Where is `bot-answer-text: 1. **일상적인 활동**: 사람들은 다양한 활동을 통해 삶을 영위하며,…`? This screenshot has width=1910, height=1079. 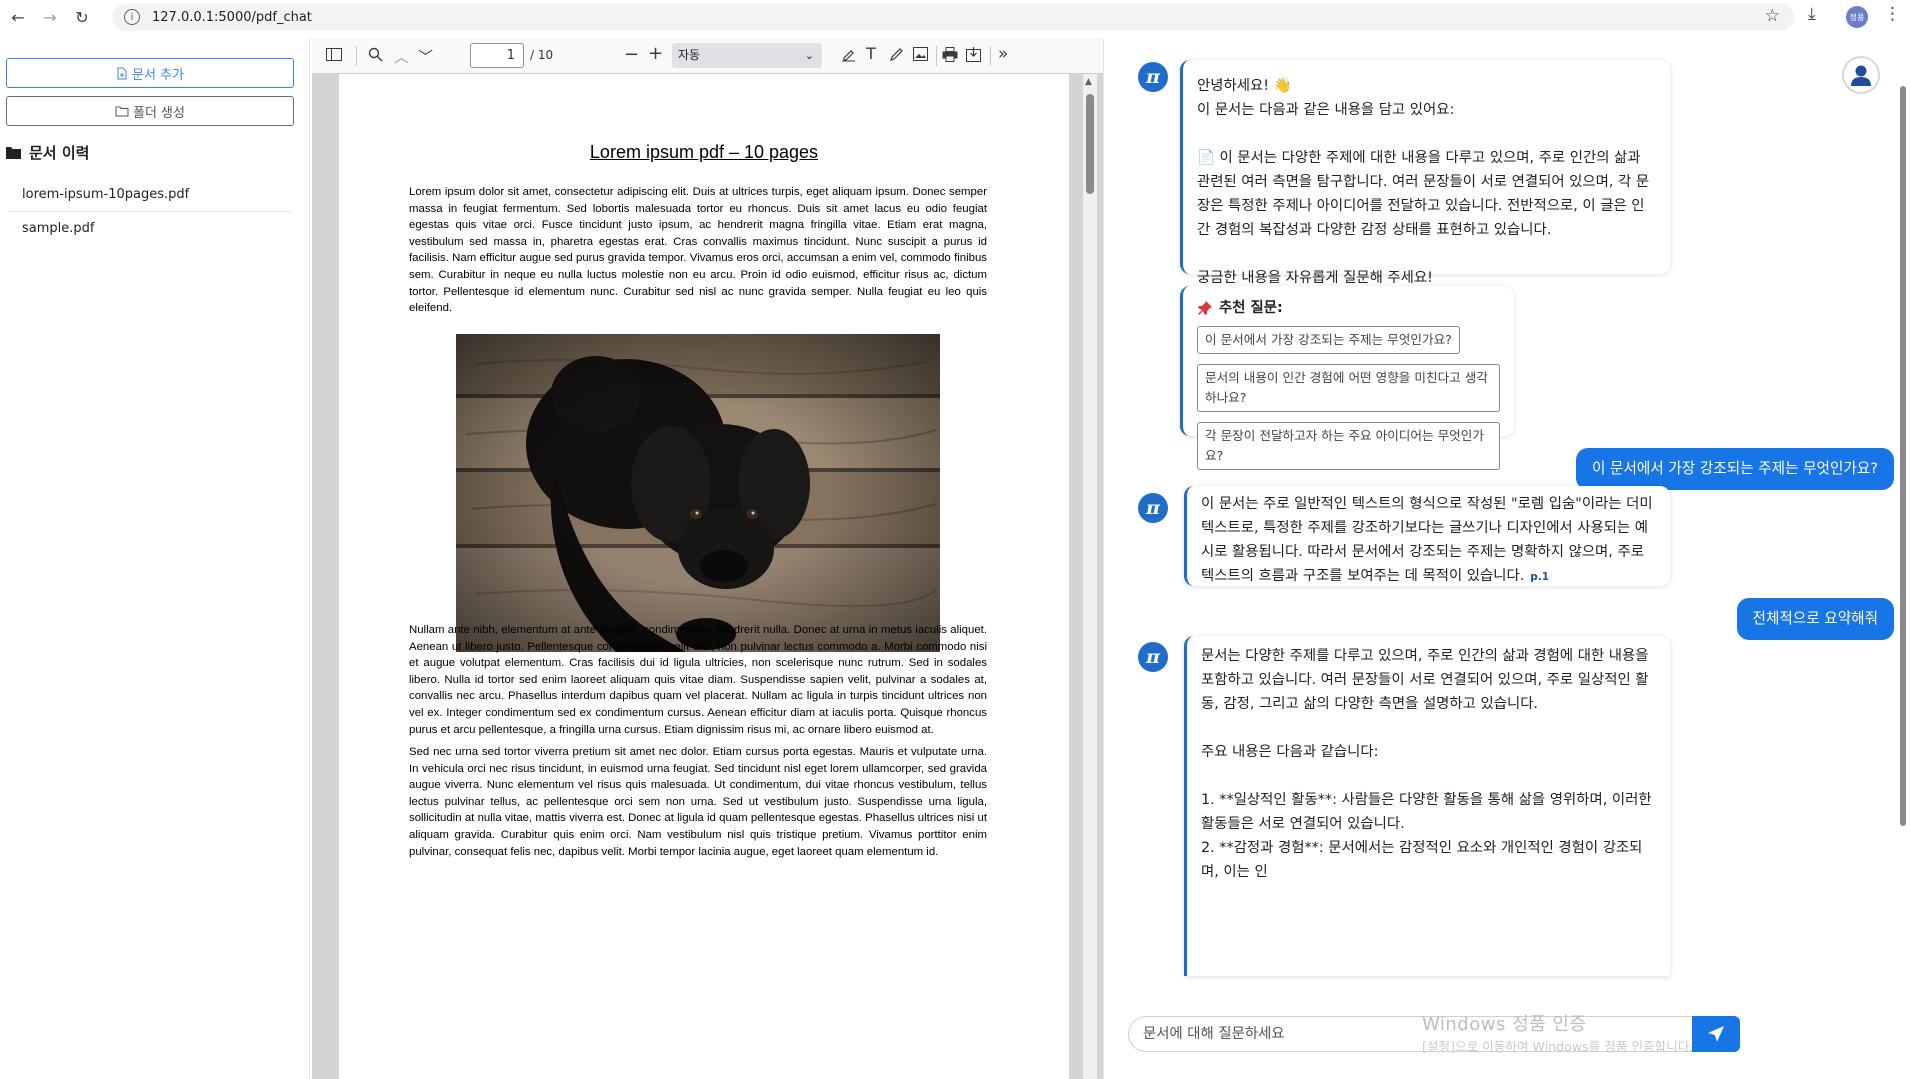 bot-answer-text: 1. **일상적인 활동**: 사람들은 다양한 활동을 통해 삶을 영위하며,… is located at coordinates (1426, 812).